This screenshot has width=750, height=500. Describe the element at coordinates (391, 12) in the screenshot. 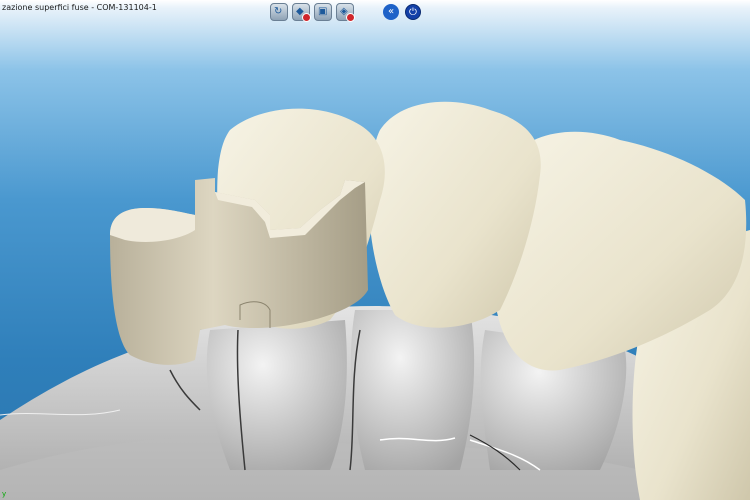

I see `back-button: «` at that location.